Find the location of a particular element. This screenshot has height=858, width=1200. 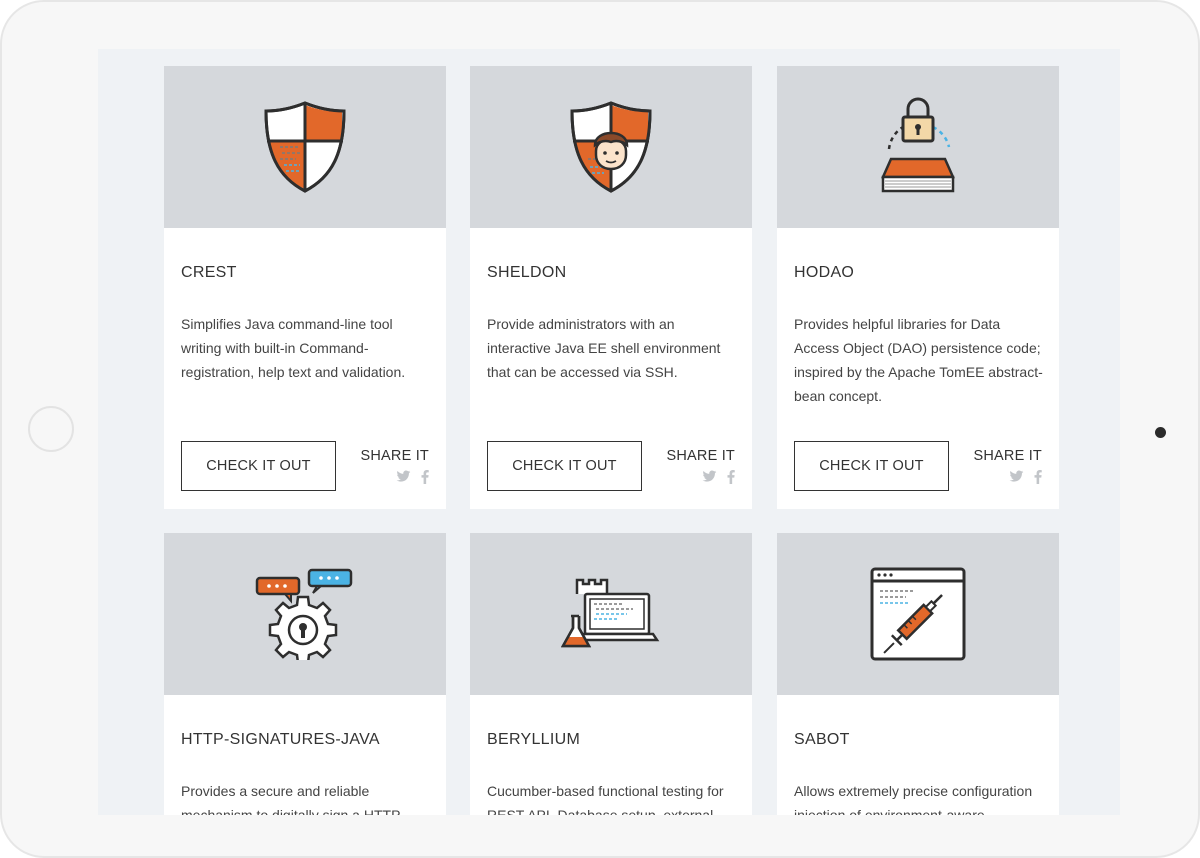

home-button is located at coordinates (51, 429).